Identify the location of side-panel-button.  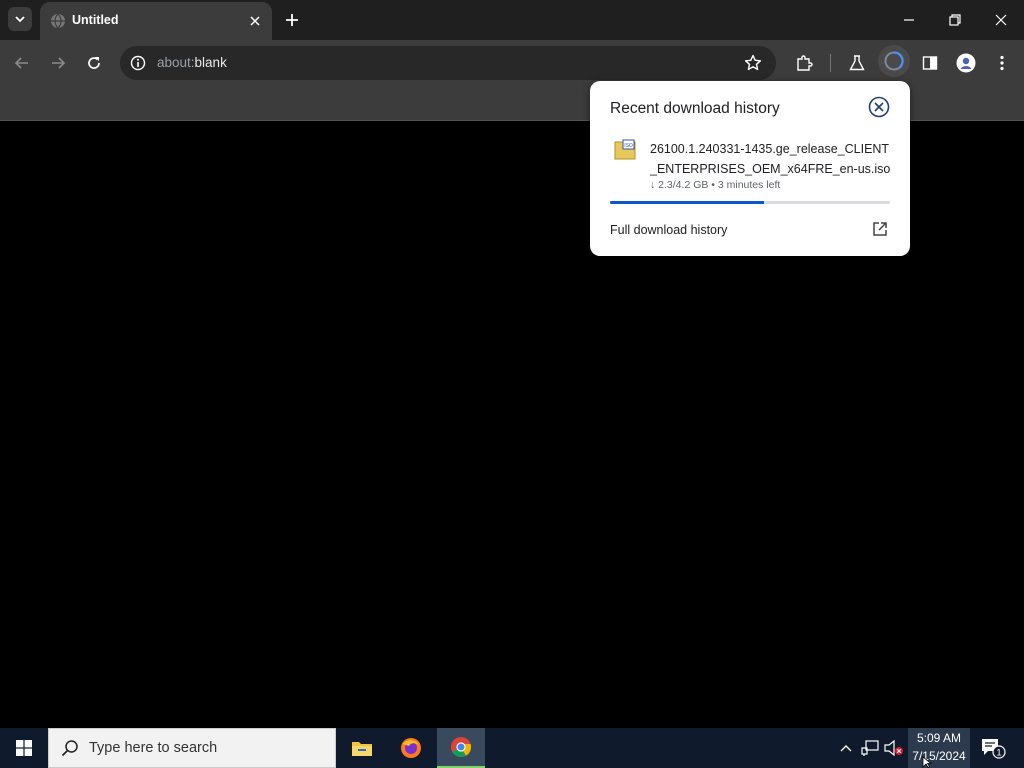
(930, 63).